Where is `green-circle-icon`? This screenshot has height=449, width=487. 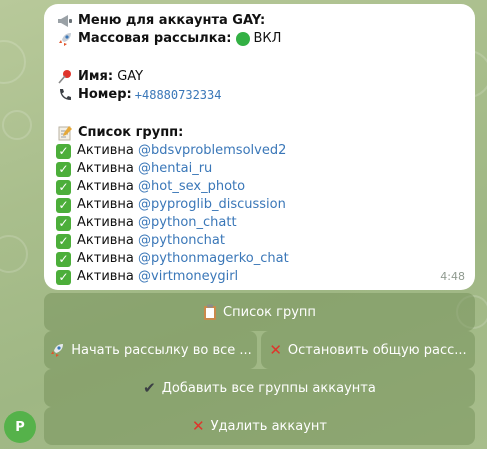
green-circle-icon is located at coordinates (242, 39).